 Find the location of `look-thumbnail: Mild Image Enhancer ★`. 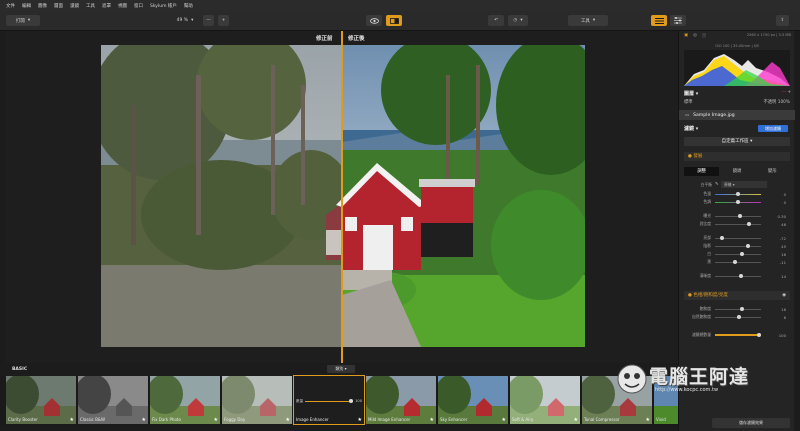

look-thumbnail: Mild Image Enhancer ★ is located at coordinates (401, 400).